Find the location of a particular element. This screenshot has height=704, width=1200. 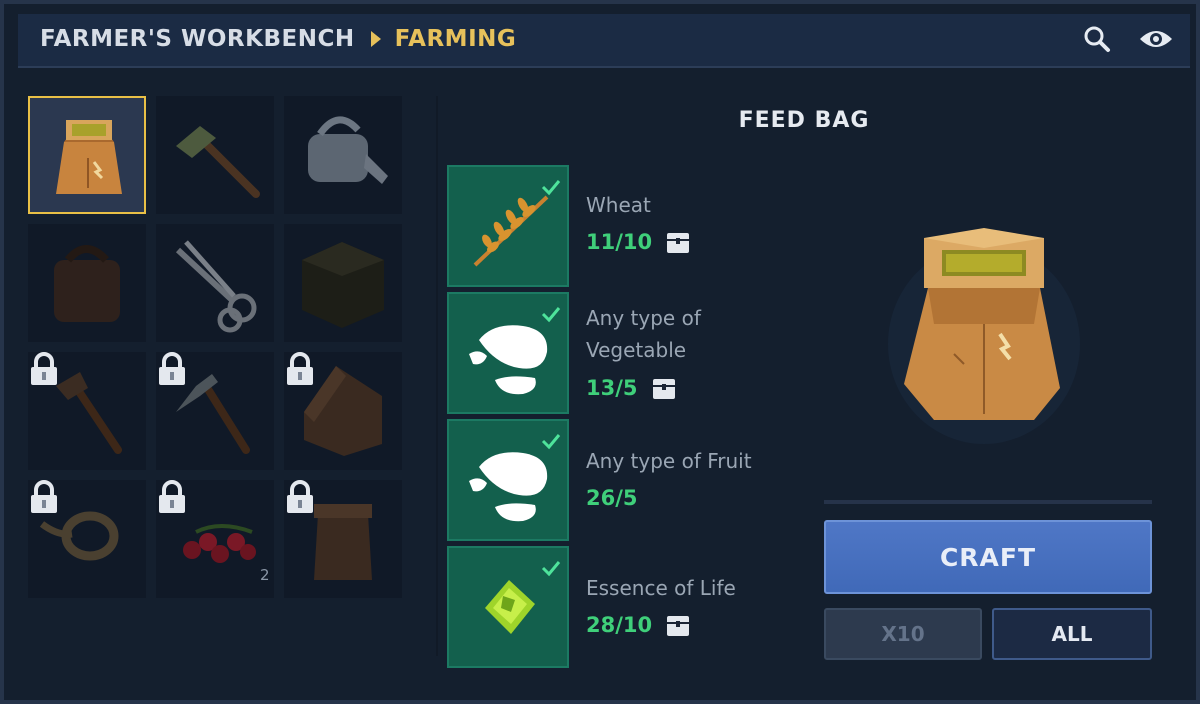

ingredient-count-value: 26/5 is located at coordinates (612, 498).